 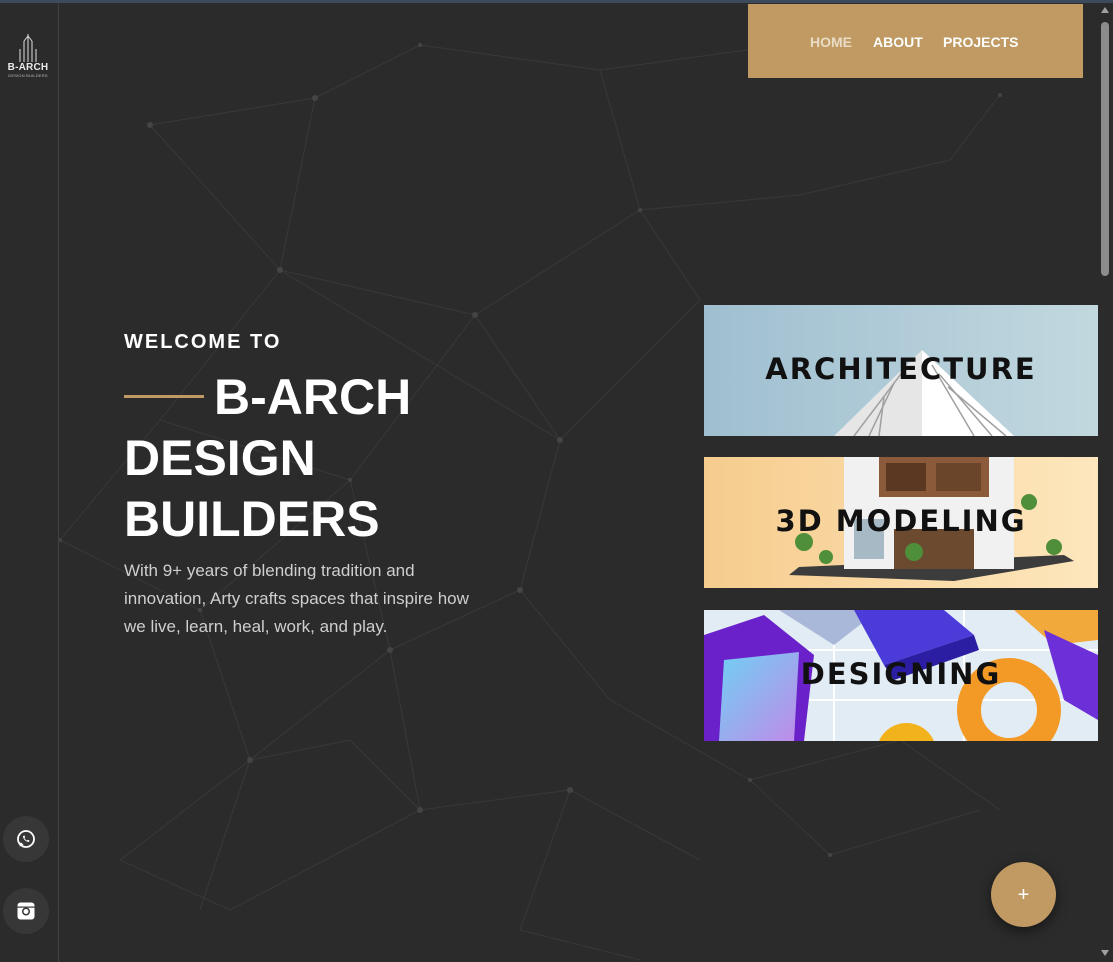 I want to click on building-logo-icon, so click(x=28, y=48).